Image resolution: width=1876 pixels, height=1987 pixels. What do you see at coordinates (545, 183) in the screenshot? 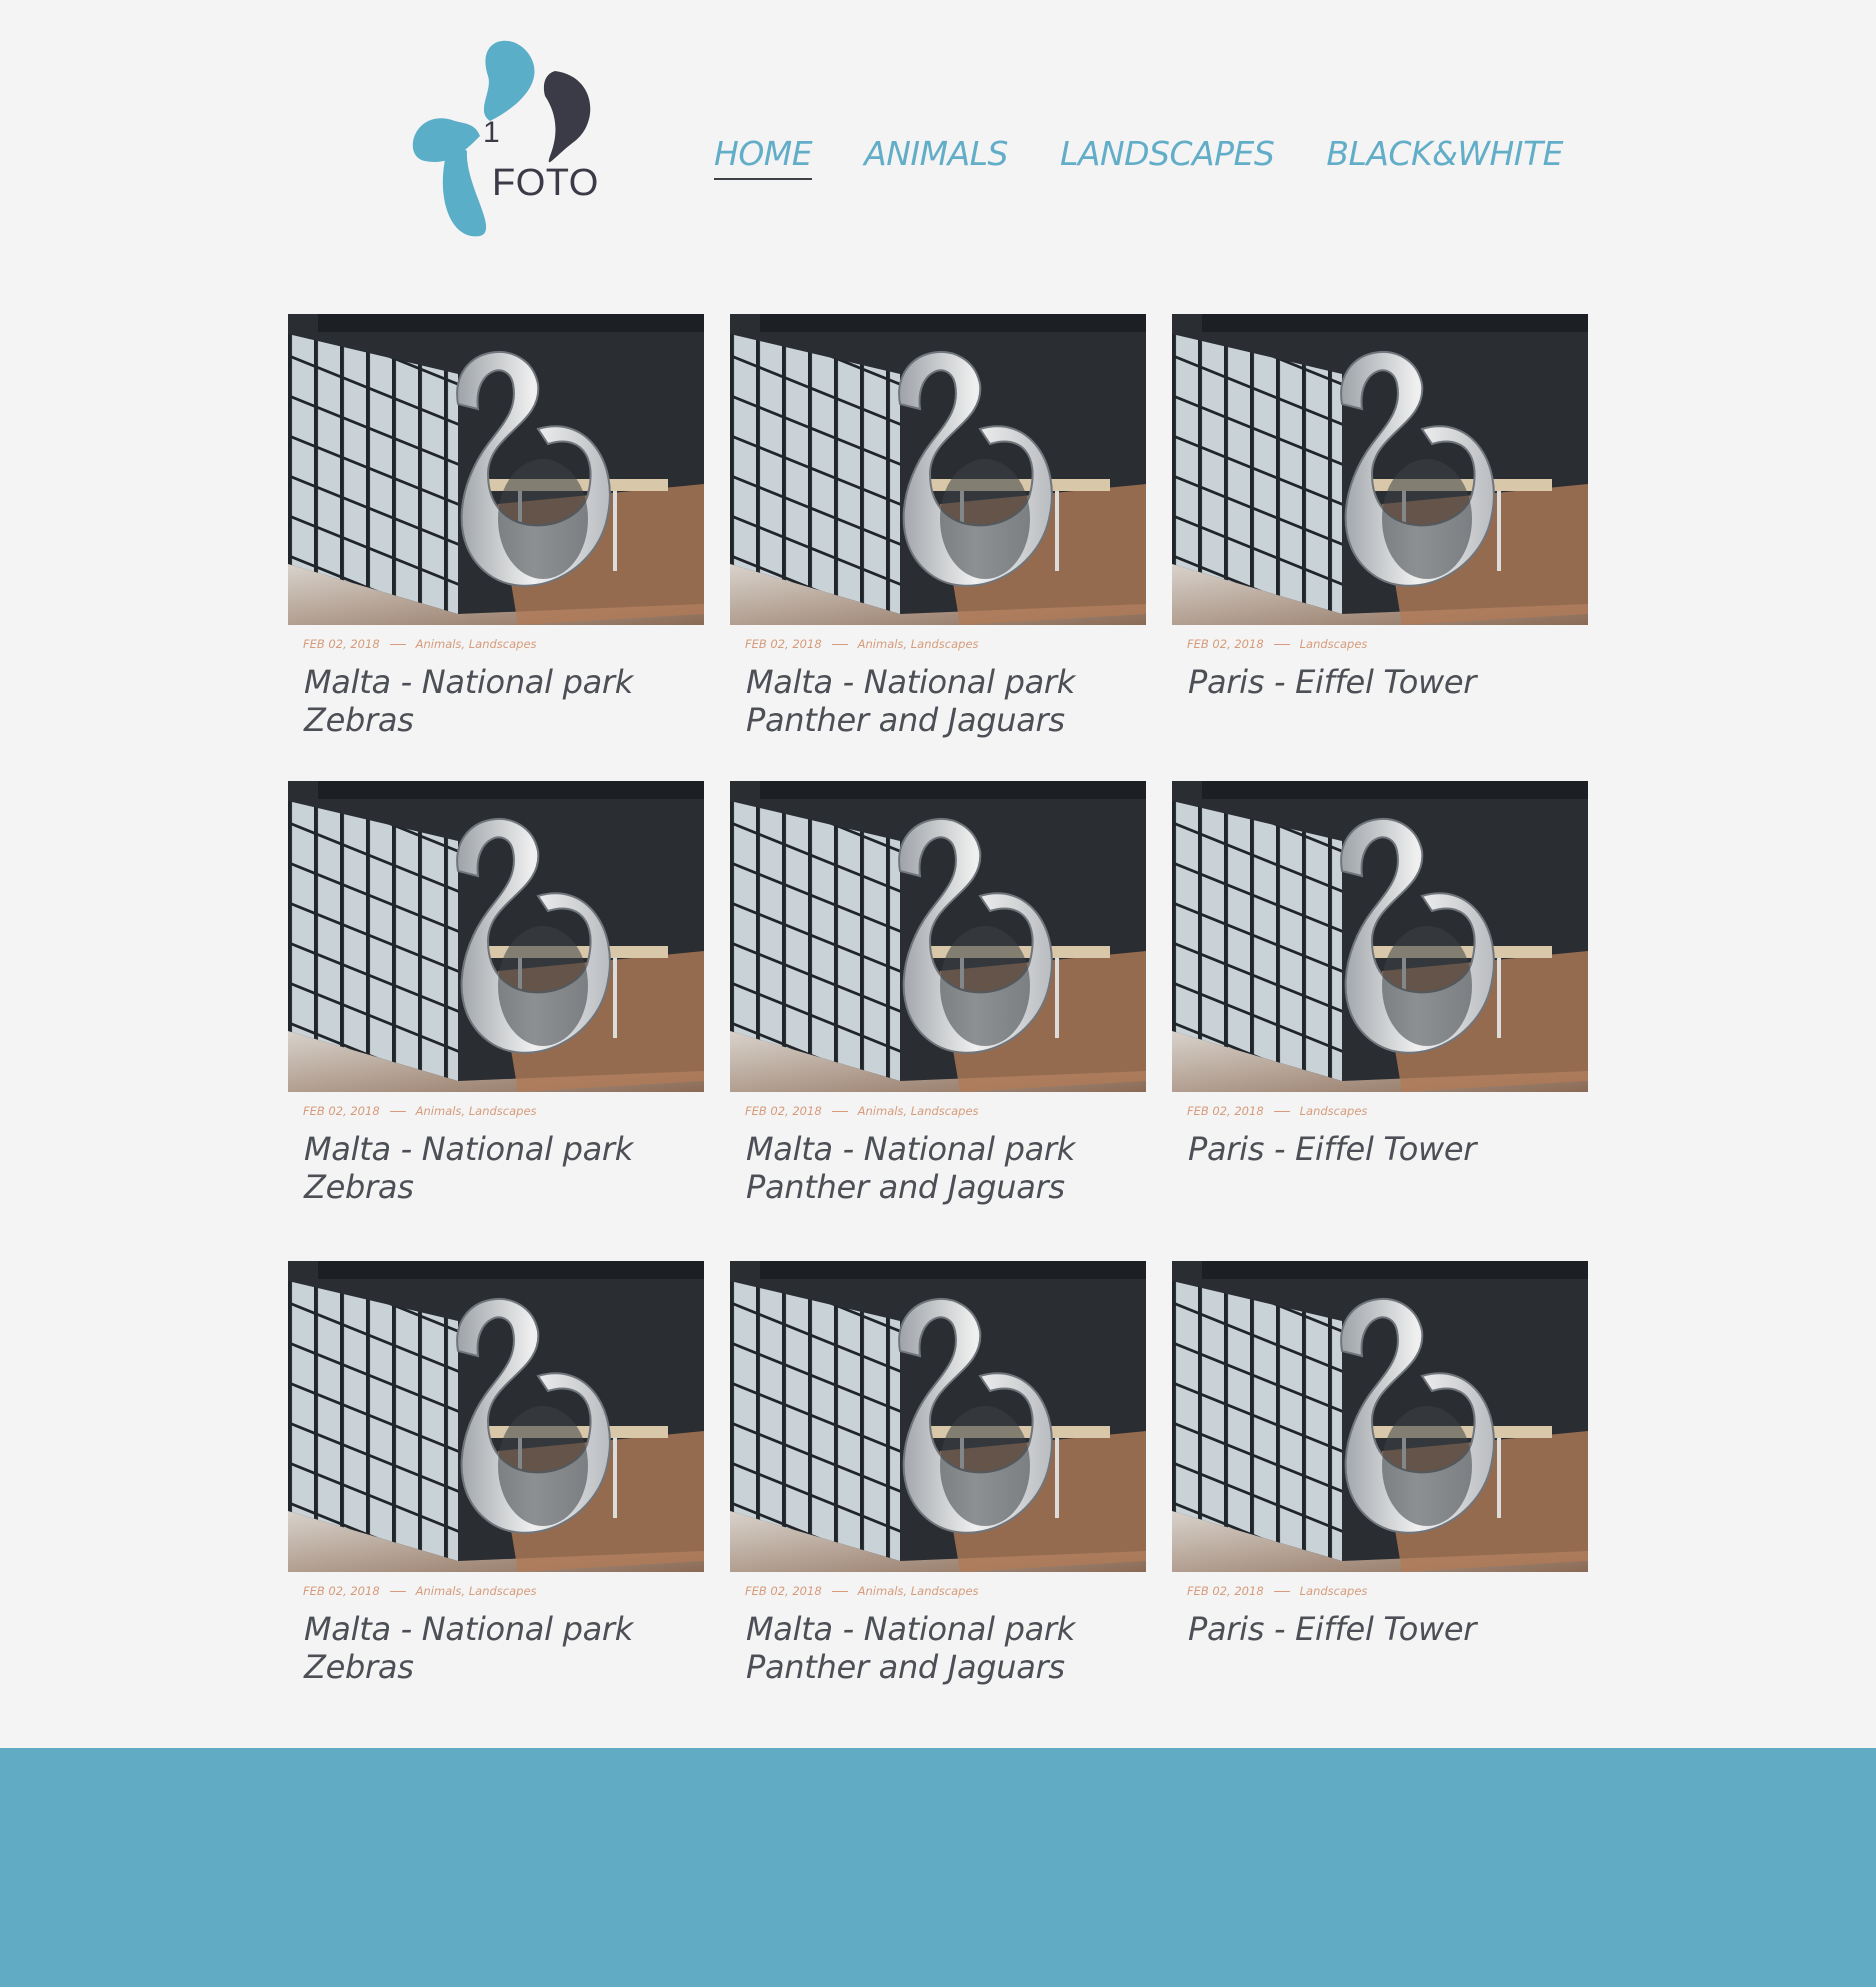
I see `logo-wordmark: FOTO` at bounding box center [545, 183].